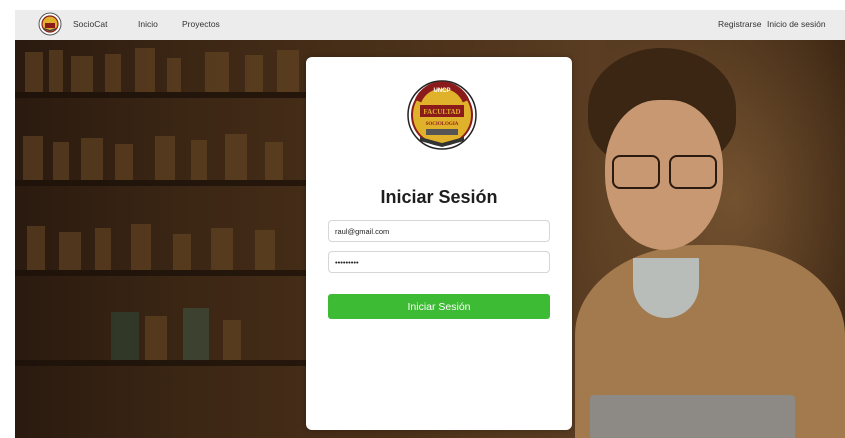 The height and width of the screenshot is (438, 845). What do you see at coordinates (439, 262) in the screenshot?
I see `password-input` at bounding box center [439, 262].